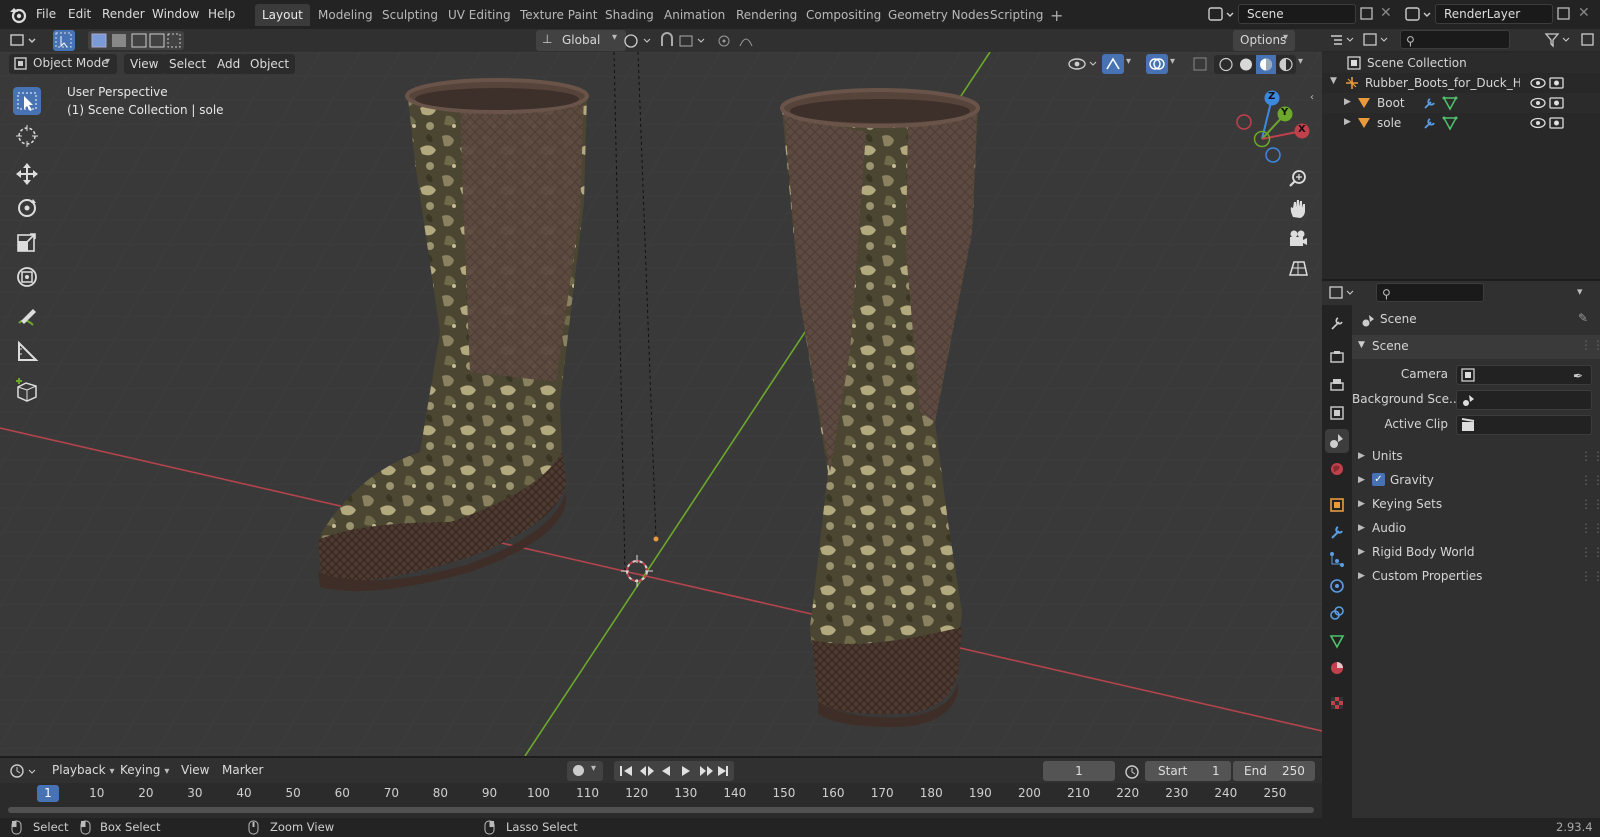 Image resolution: width=1600 pixels, height=837 pixels. I want to click on view-layer-icon, so click(1419, 14).